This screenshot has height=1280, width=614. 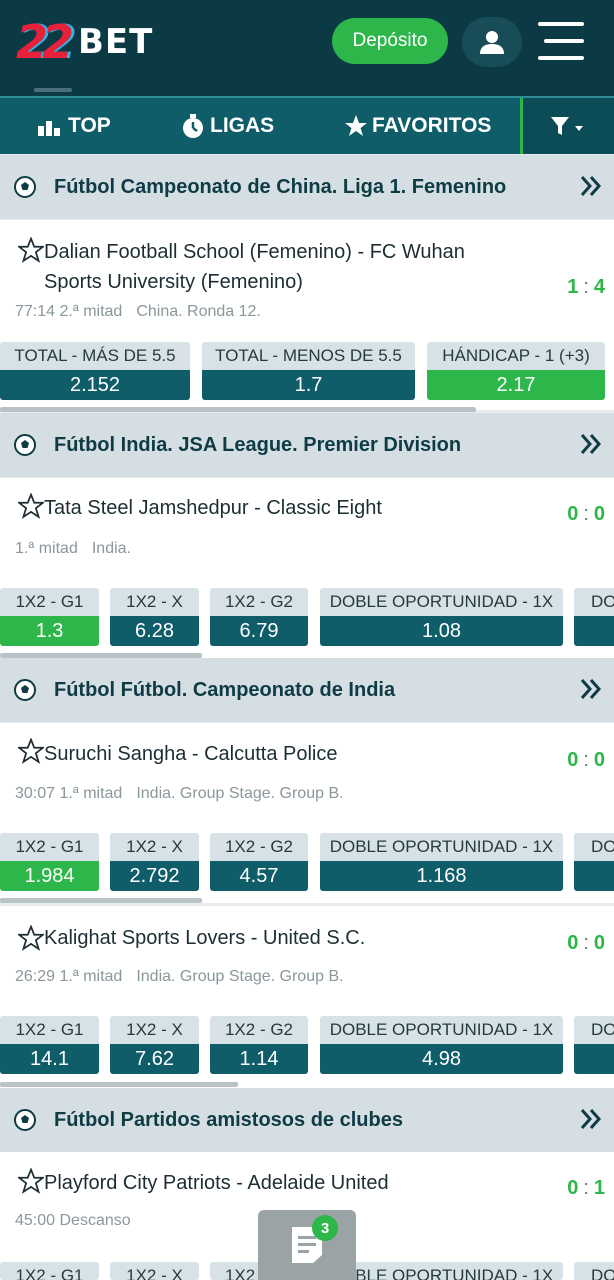 I want to click on league-title: Fútbol Fútbol. Campeonato de India, so click(x=225, y=689).